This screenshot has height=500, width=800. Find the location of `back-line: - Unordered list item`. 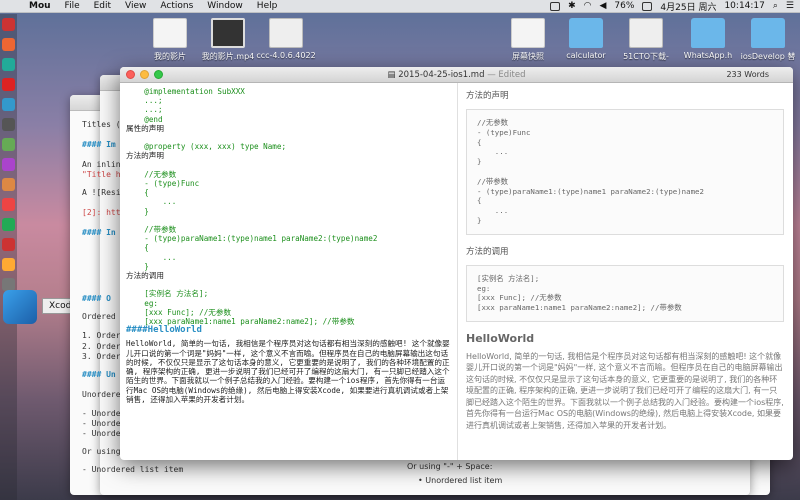

back-line: - Unordered list item is located at coordinates (133, 469).